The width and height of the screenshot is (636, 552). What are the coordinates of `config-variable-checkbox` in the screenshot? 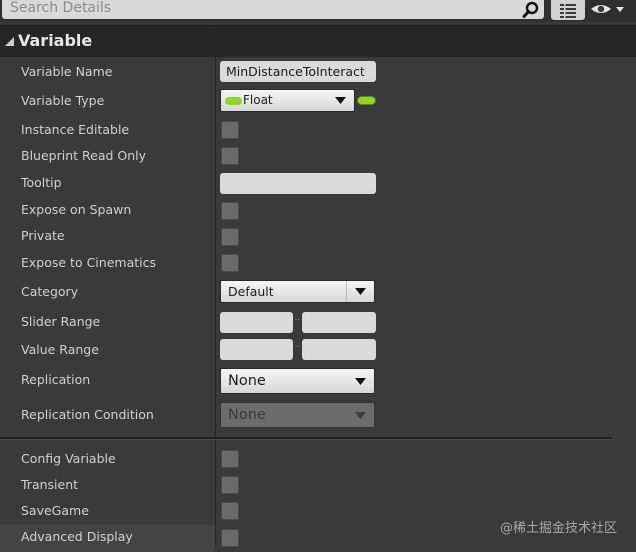 It's located at (230, 459).